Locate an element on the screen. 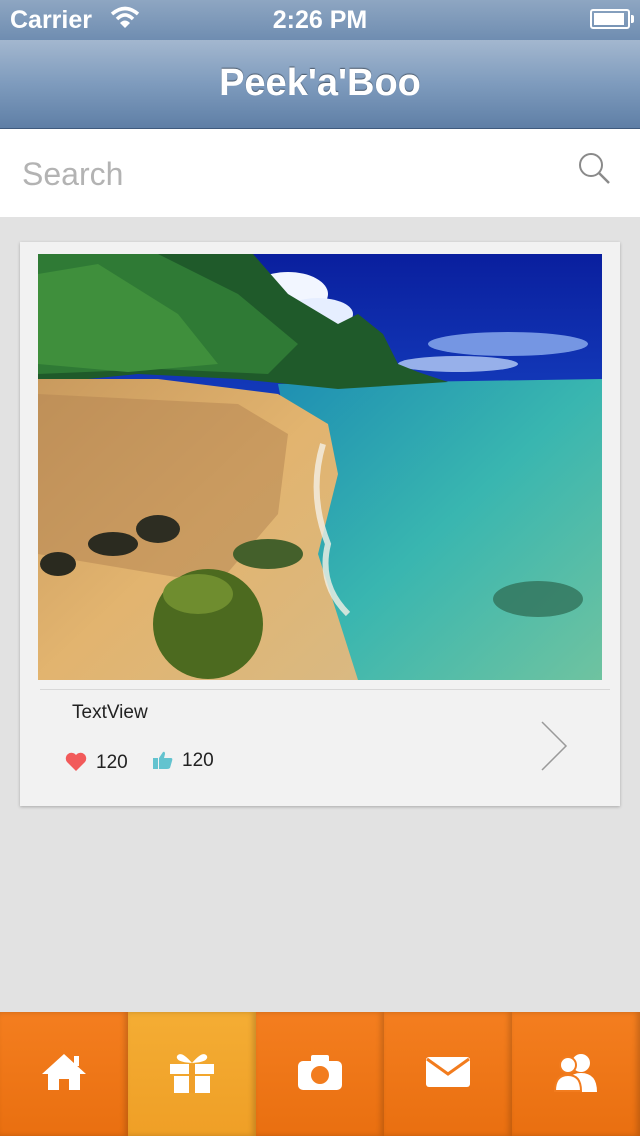  status-time: 2:26 PM is located at coordinates (320, 20).